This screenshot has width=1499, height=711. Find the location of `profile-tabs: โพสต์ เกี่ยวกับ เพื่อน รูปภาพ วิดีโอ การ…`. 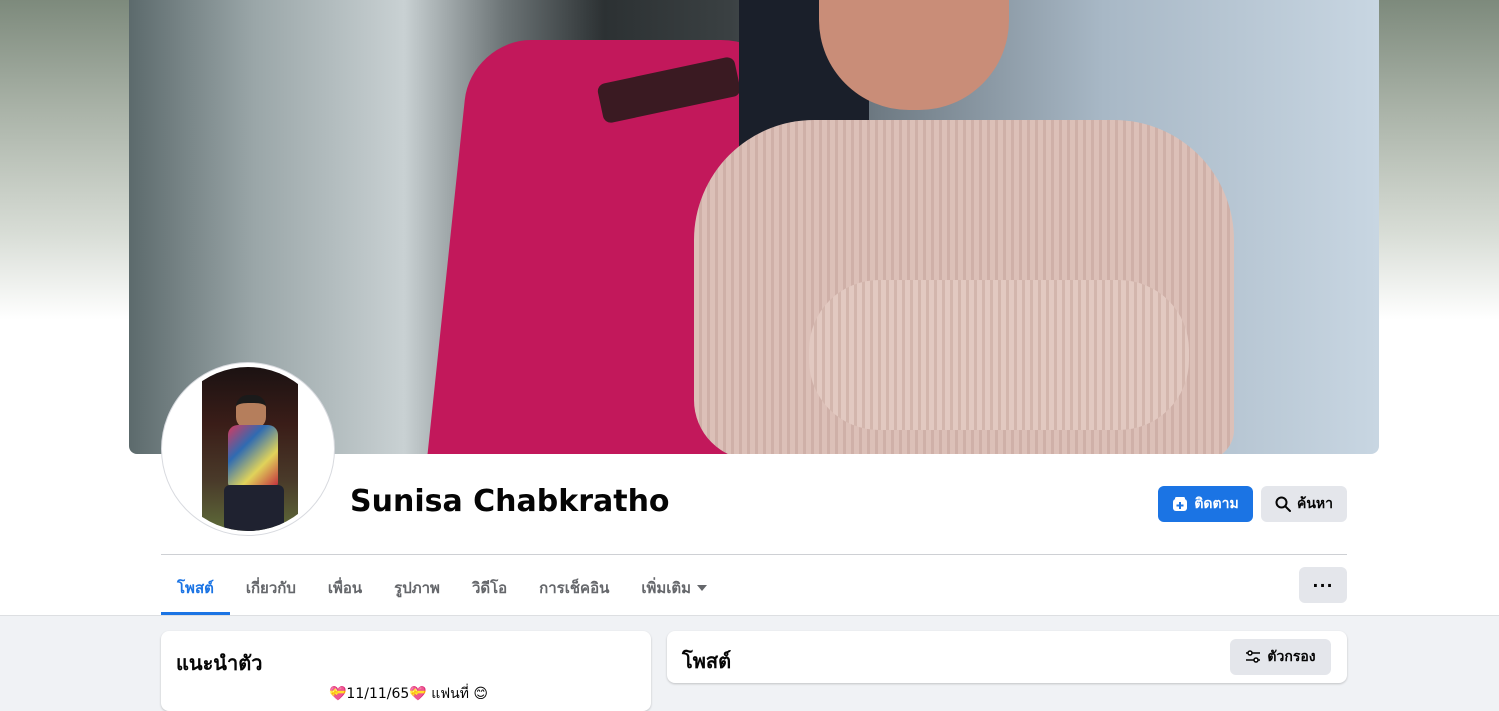

profile-tabs: โพสต์ เกี่ยวกับ เพื่อน รูปภาพ วิดีโอ การ… is located at coordinates (442, 589).